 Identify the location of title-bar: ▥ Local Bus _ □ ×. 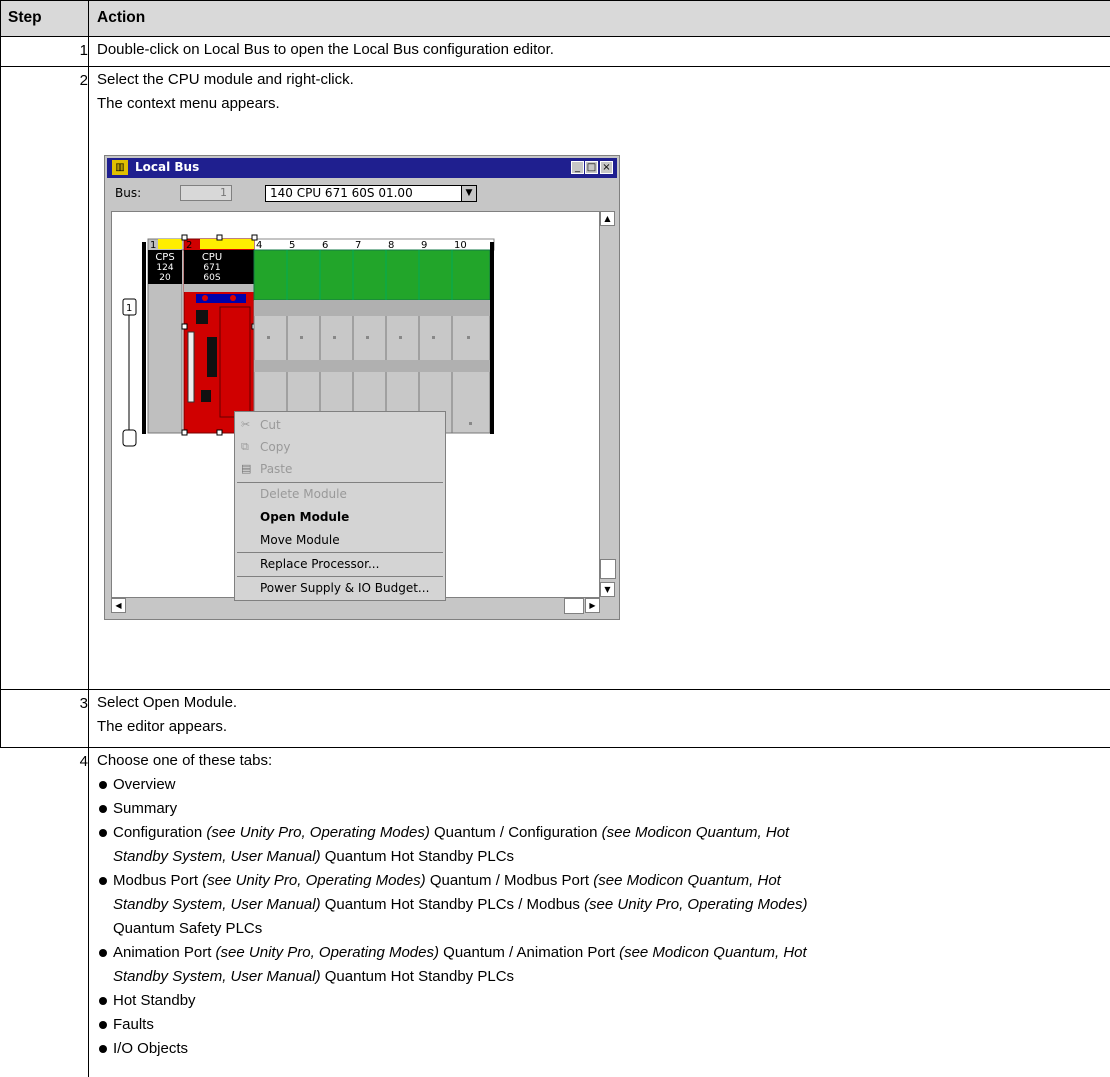
(362, 168).